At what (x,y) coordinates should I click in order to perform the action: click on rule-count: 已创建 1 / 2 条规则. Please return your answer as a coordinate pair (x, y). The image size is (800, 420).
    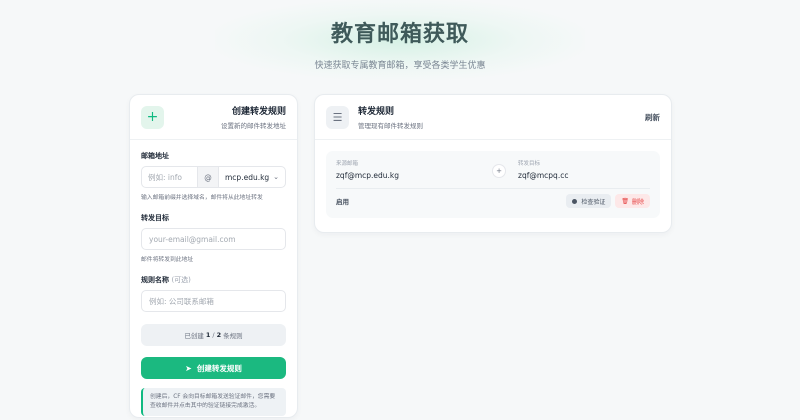
    Looking at the image, I should click on (213, 335).